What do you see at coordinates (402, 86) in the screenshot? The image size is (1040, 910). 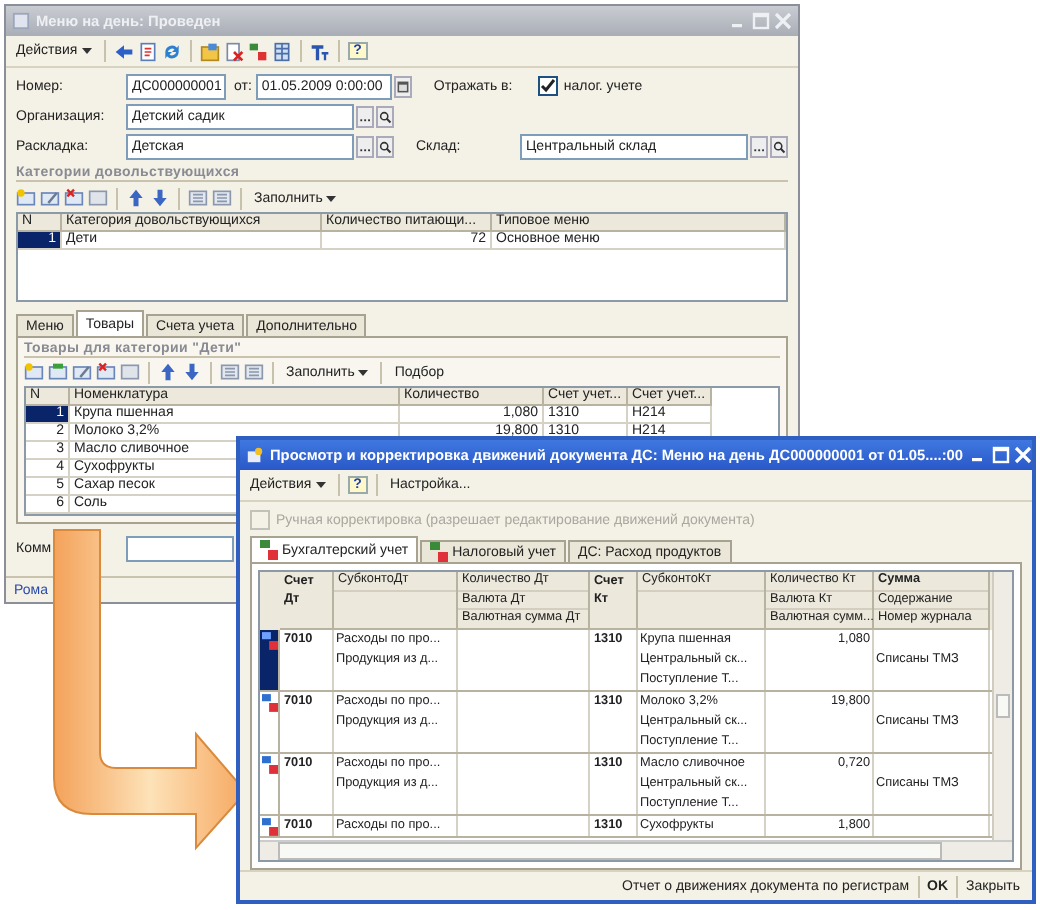 I see `calendar-icon` at bounding box center [402, 86].